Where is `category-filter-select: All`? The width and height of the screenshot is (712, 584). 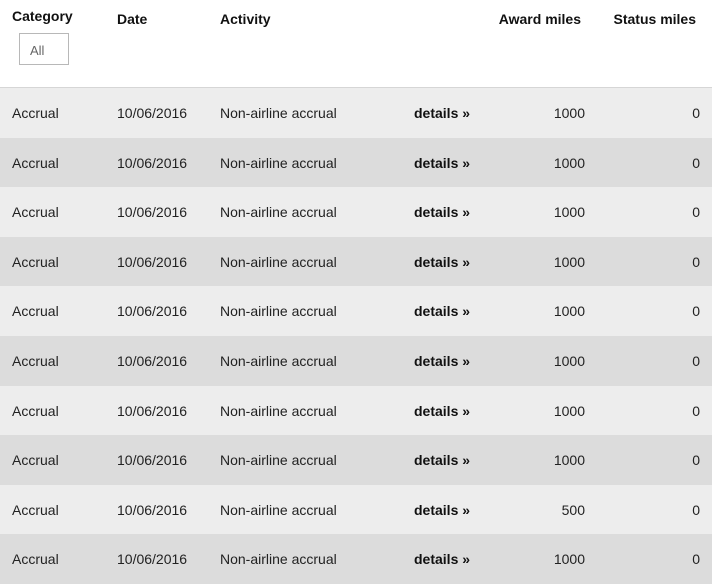
category-filter-select: All is located at coordinates (44, 49).